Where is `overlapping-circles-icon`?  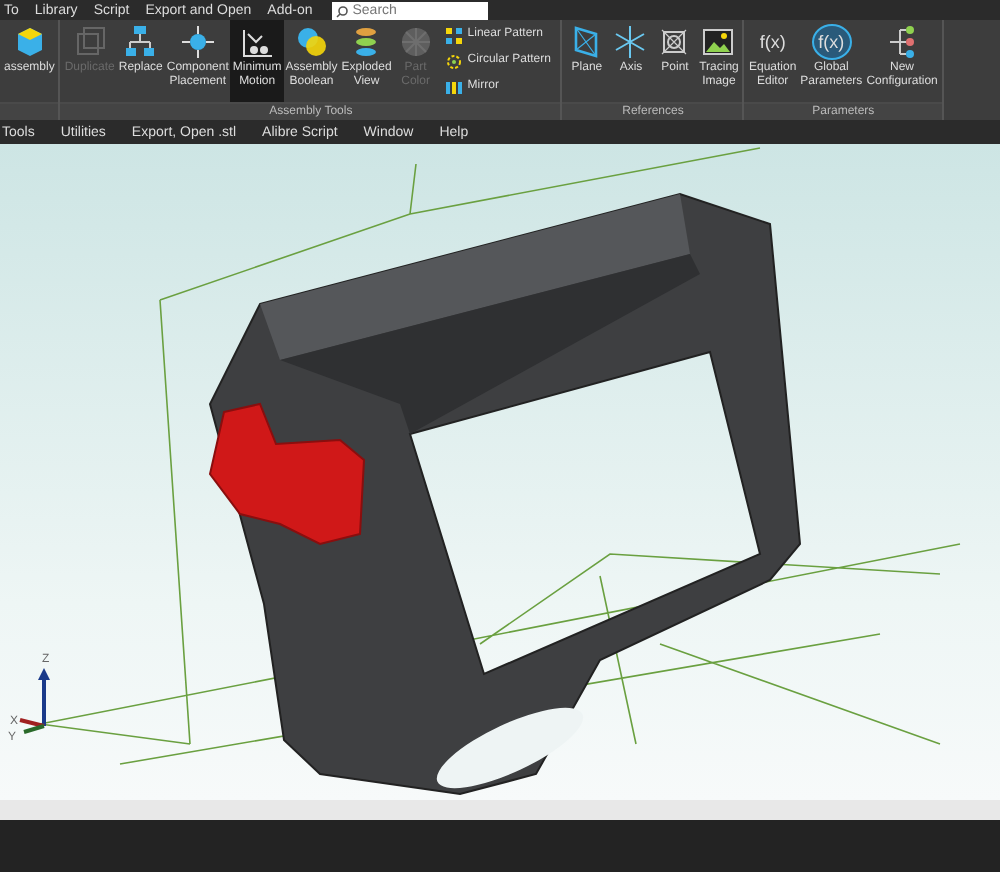 overlapping-circles-icon is located at coordinates (311, 42).